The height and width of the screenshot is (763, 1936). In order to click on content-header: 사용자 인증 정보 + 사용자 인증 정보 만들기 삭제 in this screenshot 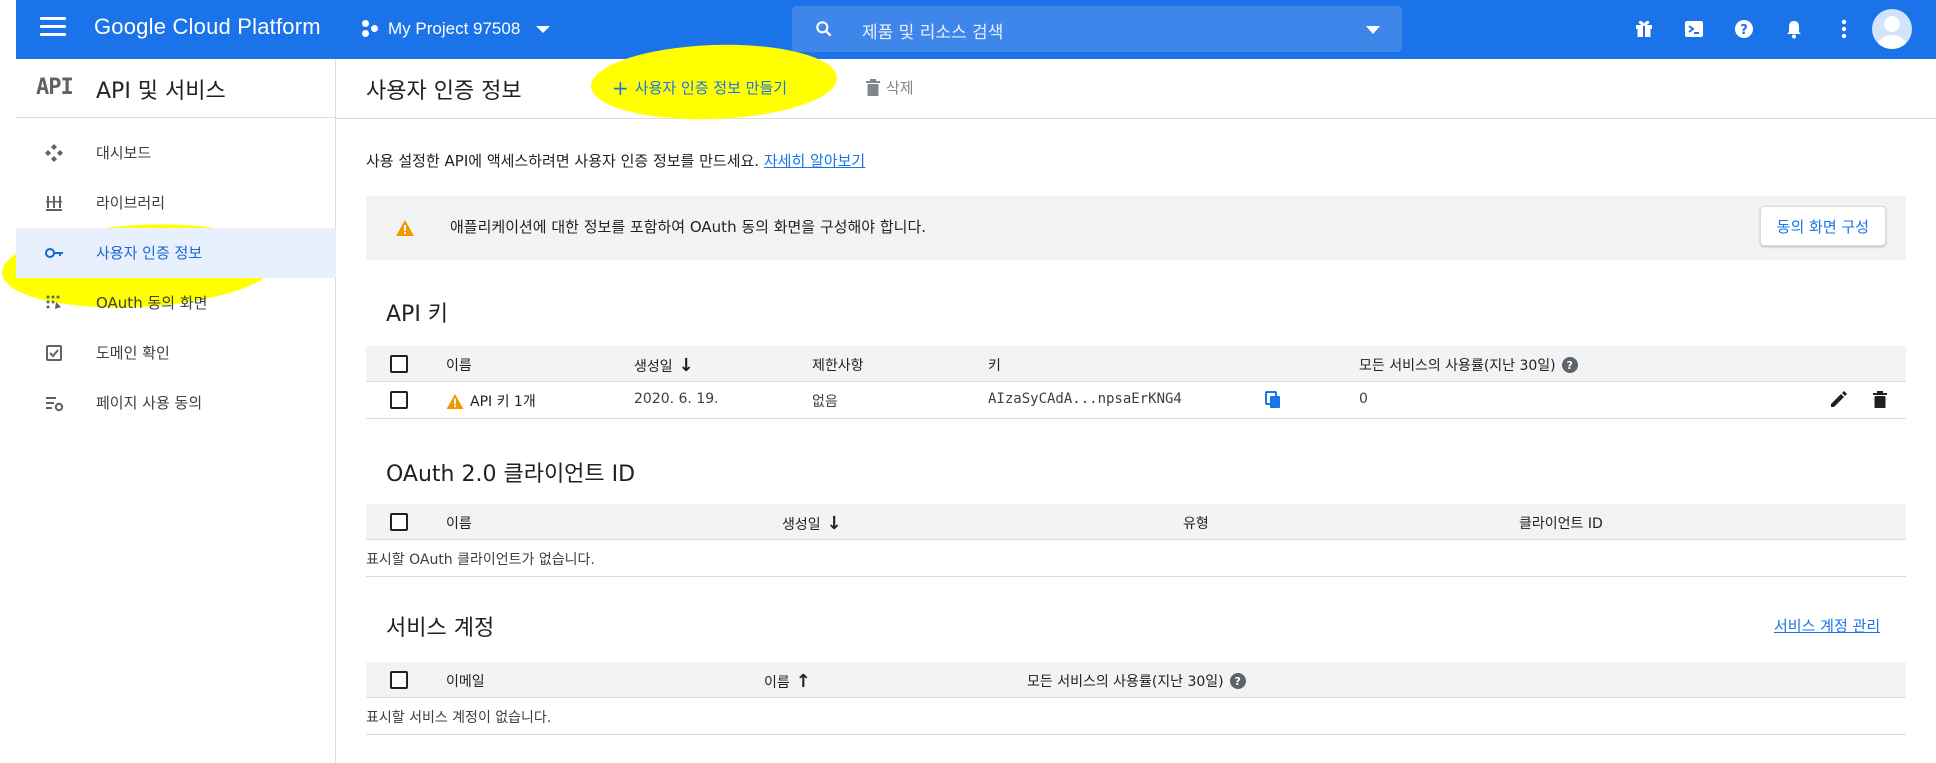, I will do `click(1136, 82)`.